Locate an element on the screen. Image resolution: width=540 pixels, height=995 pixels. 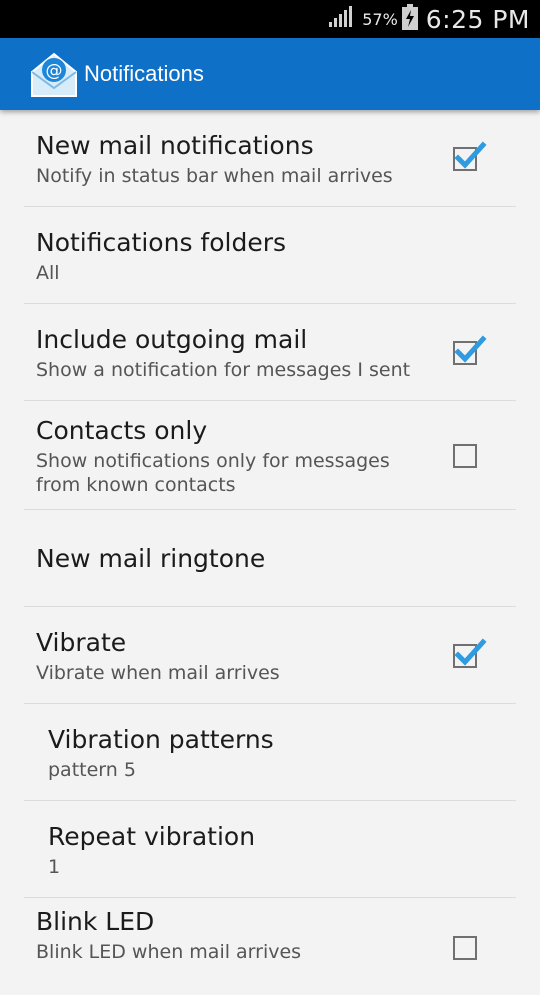
pref-vibration-patterns: Vibration patterns pattern 5 is located at coordinates (270, 752).